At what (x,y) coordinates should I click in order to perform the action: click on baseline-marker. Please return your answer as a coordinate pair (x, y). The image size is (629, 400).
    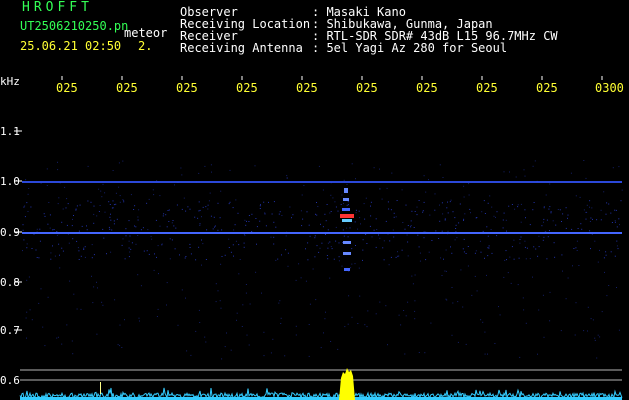
    Looking at the image, I should click on (100, 388).